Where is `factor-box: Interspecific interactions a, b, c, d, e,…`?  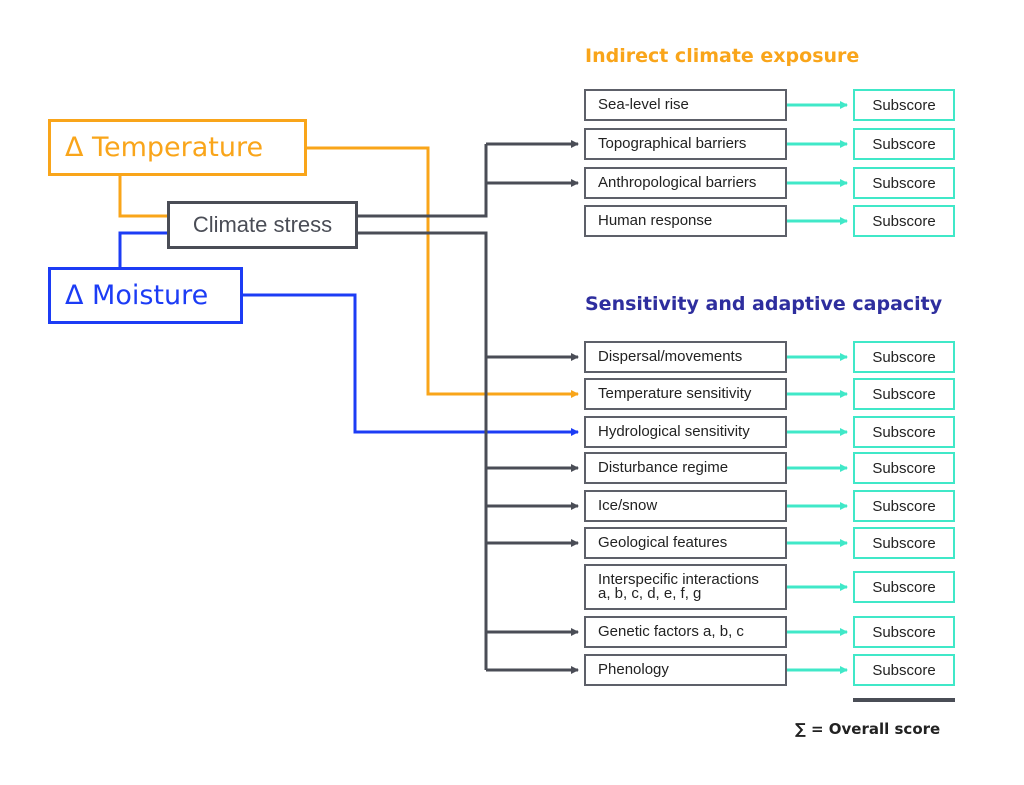
factor-box: Interspecific interactions a, b, c, d, e,… is located at coordinates (685, 587).